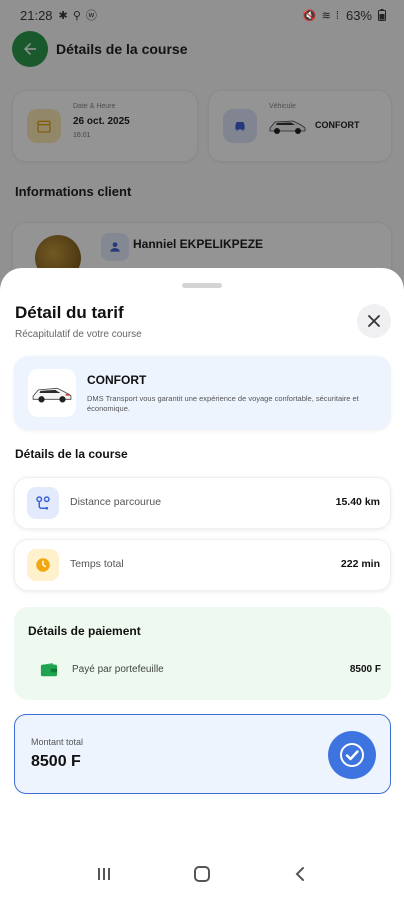  What do you see at coordinates (78, 16) in the screenshot?
I see `notification-icons: ✱ ⚲ ⓦ` at bounding box center [78, 16].